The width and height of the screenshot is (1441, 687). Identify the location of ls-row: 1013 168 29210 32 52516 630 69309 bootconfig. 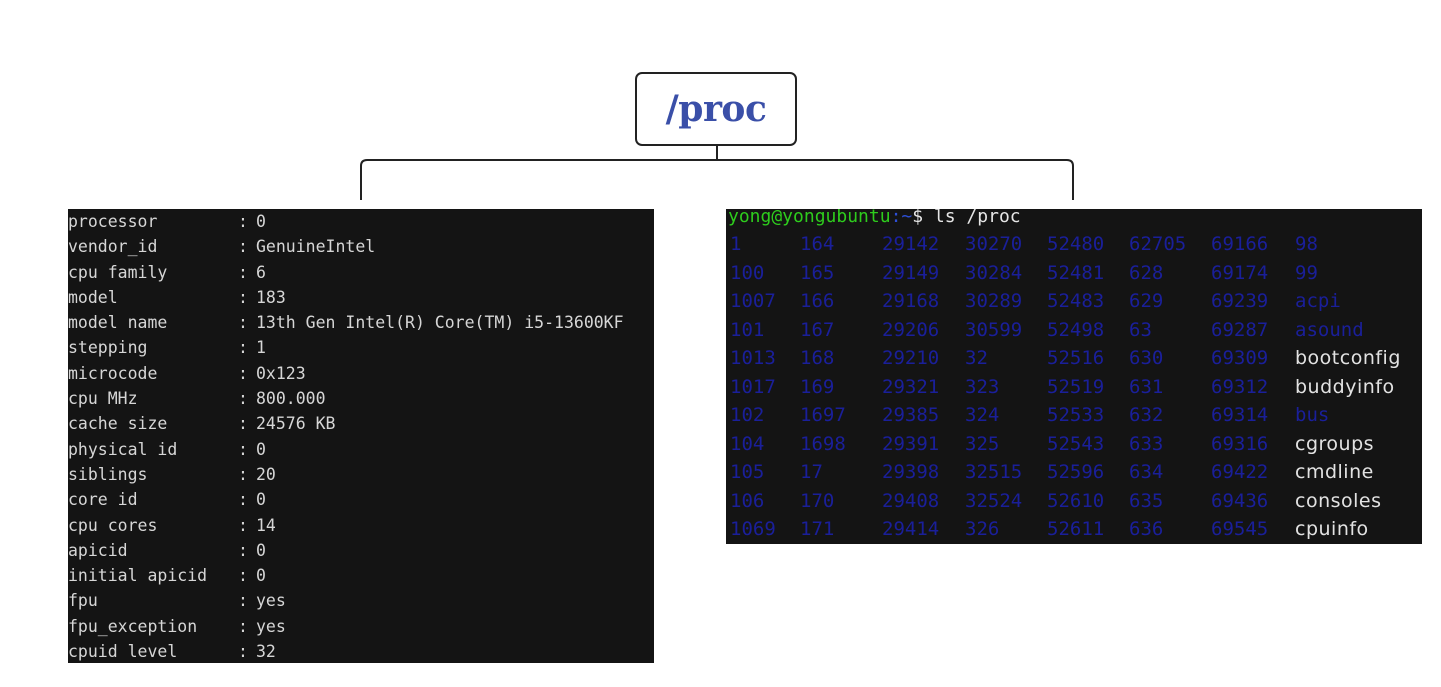
(1076, 358).